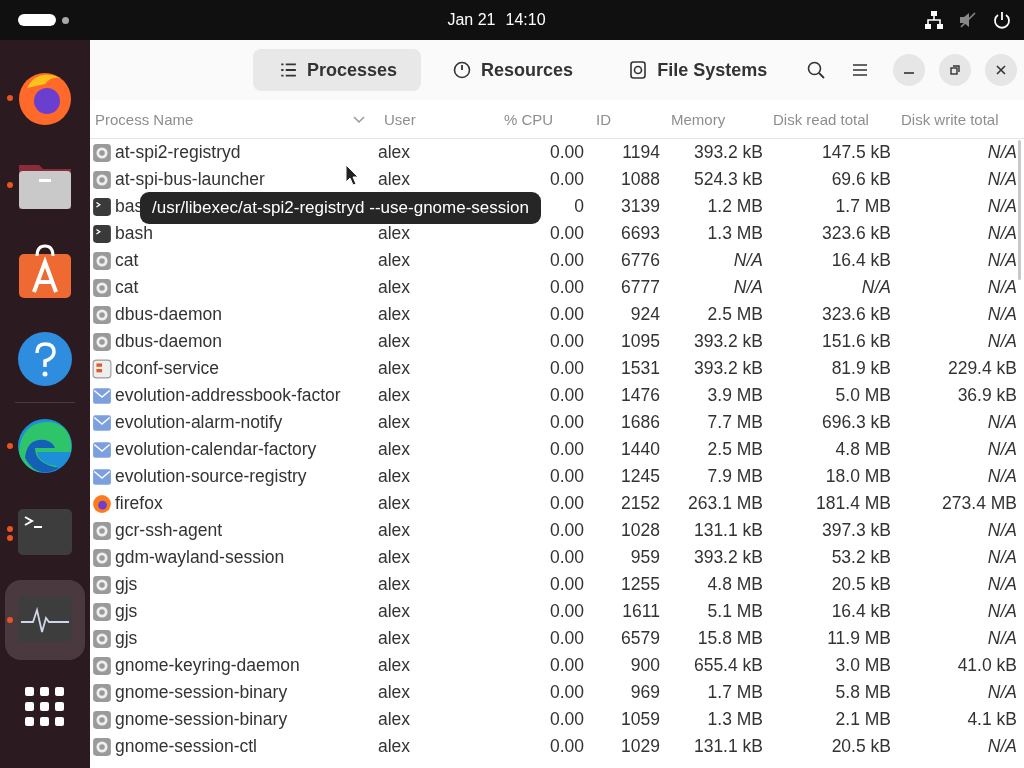  What do you see at coordinates (640, 287) in the screenshot?
I see `id-cell: 6777` at bounding box center [640, 287].